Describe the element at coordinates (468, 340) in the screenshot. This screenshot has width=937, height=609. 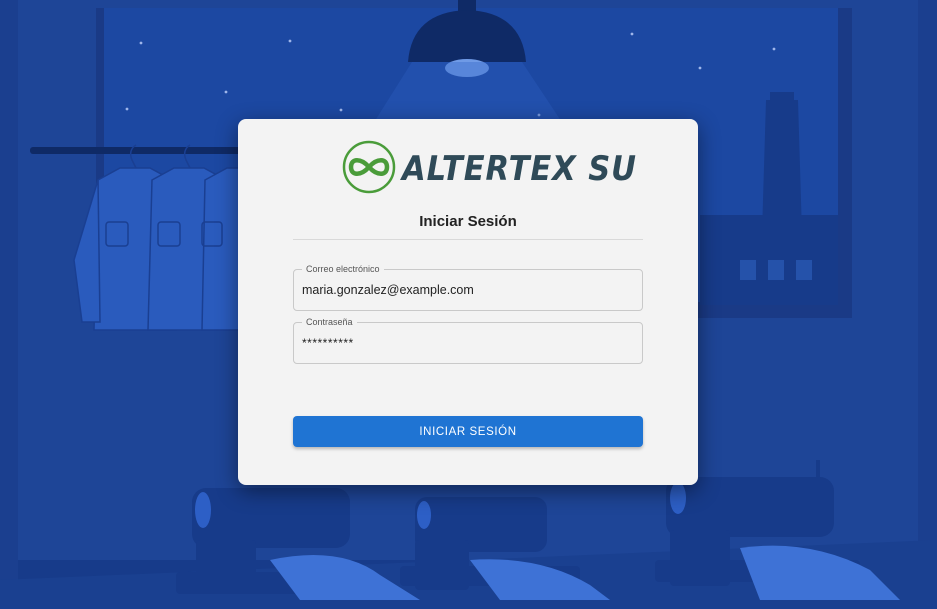
I see `password-field: Contraseña **********` at that location.